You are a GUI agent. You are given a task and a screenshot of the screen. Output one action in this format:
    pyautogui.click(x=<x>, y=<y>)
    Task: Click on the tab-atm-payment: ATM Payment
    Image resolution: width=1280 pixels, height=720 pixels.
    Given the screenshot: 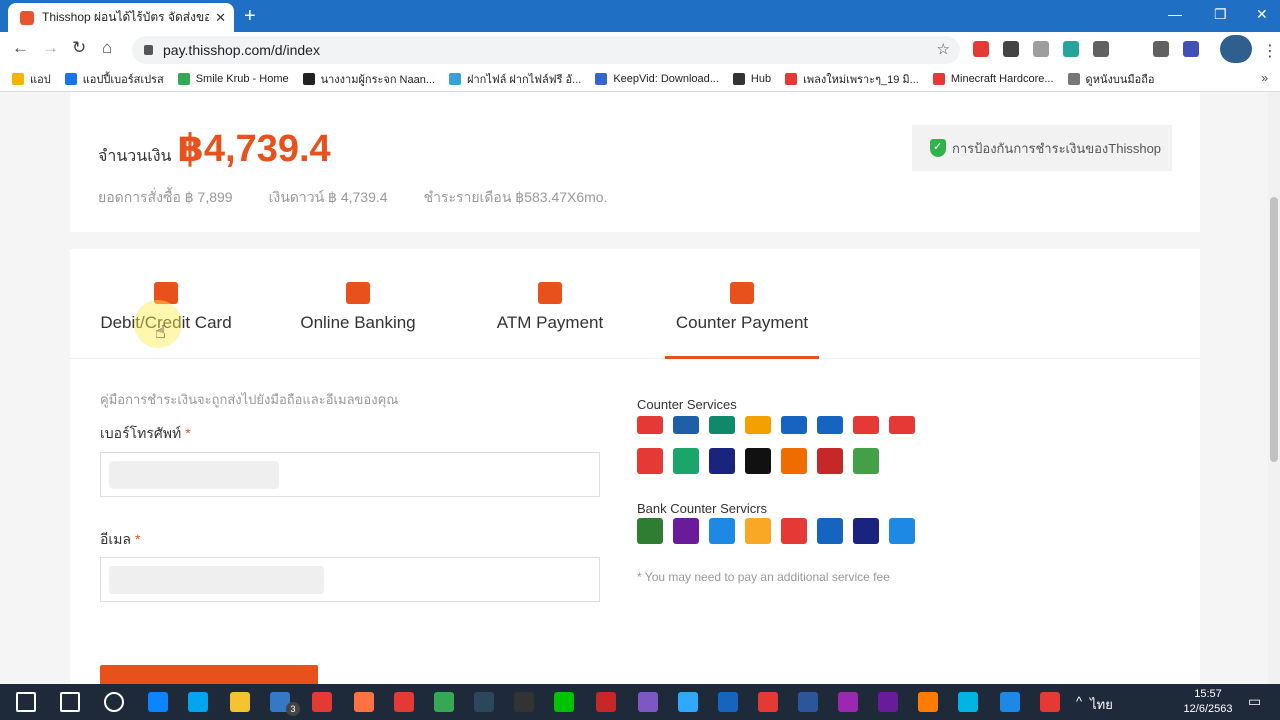 What is the action you would take?
    pyautogui.click(x=550, y=304)
    